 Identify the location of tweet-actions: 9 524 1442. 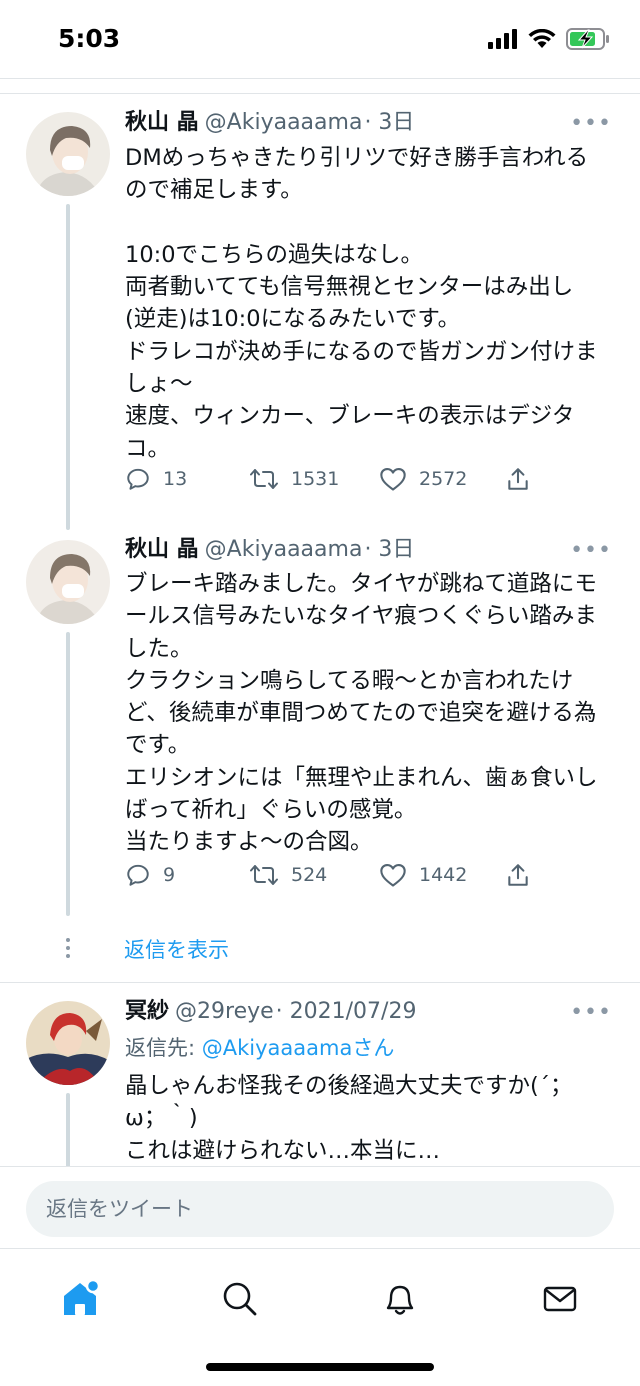
(335, 879).